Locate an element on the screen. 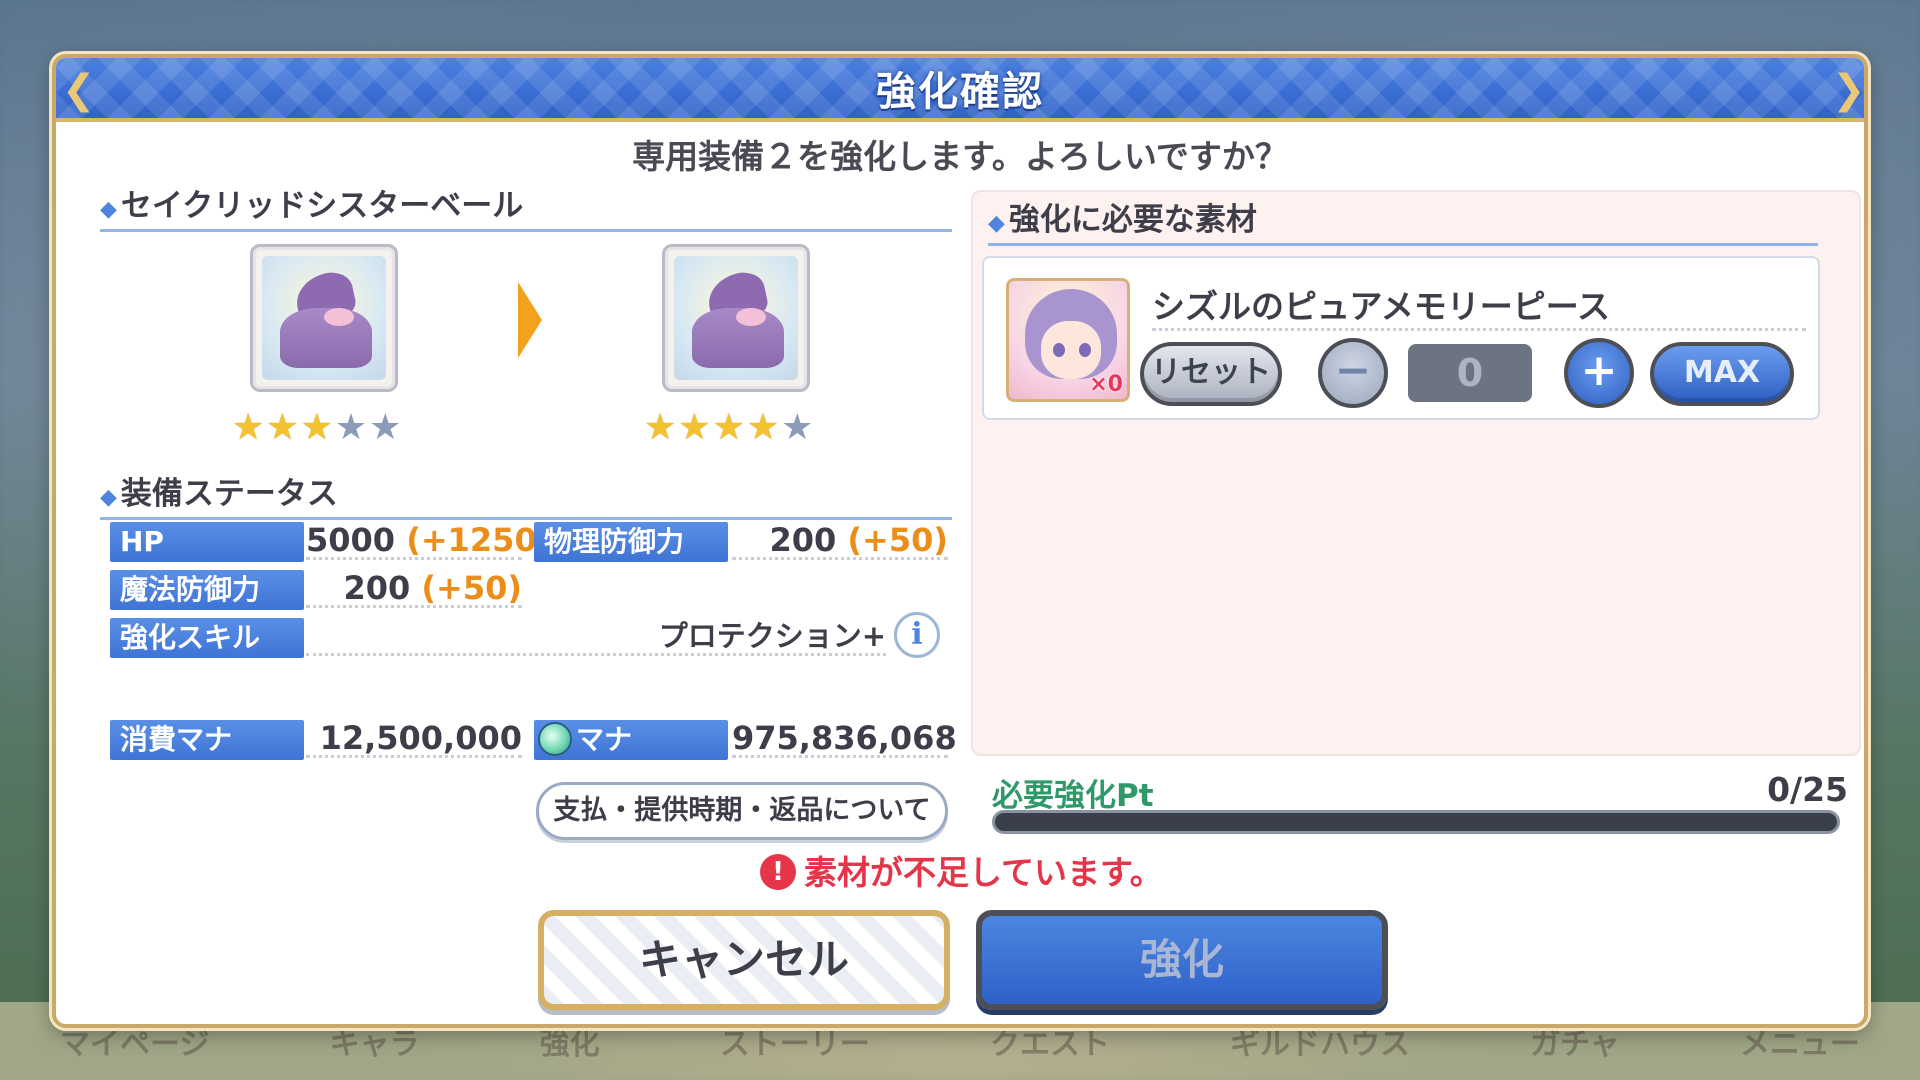 The image size is (1920, 1080). dialog-subtitle: 専用装備２を強化します。よろしいですか？ is located at coordinates (960, 156).